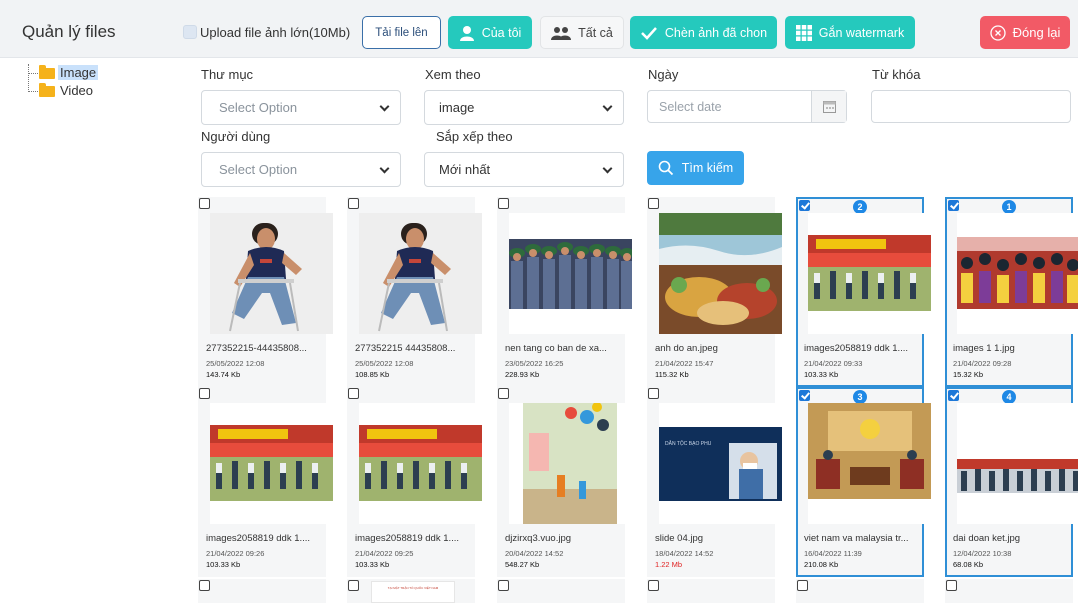 This screenshot has width=1078, height=603. What do you see at coordinates (227, 74) in the screenshot?
I see `folder-filter-label: Thư mục` at bounding box center [227, 74].